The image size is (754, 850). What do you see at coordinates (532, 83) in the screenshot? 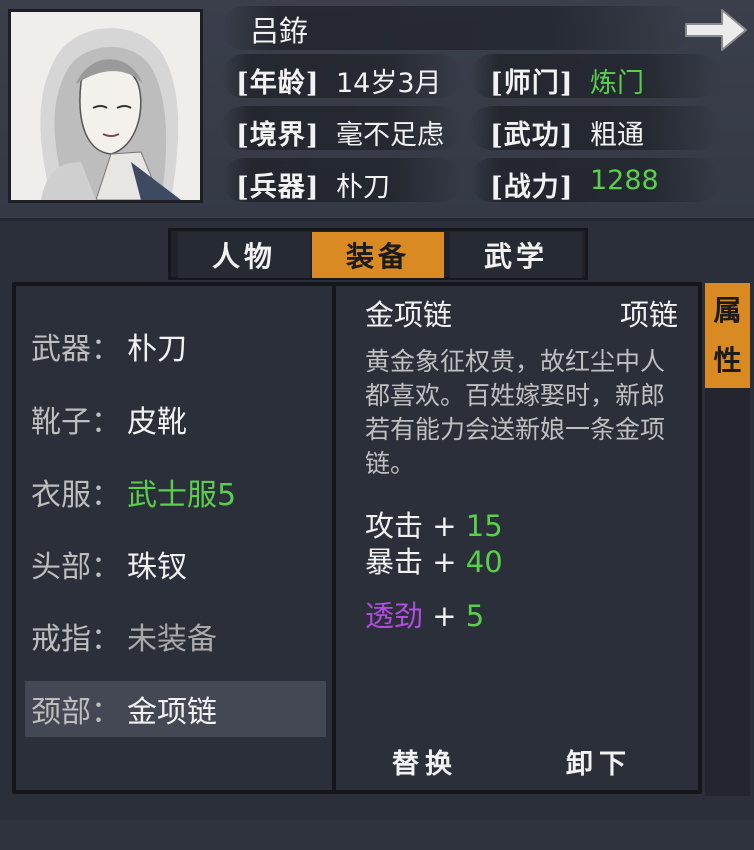
I see `sect-label: [师门]` at bounding box center [532, 83].